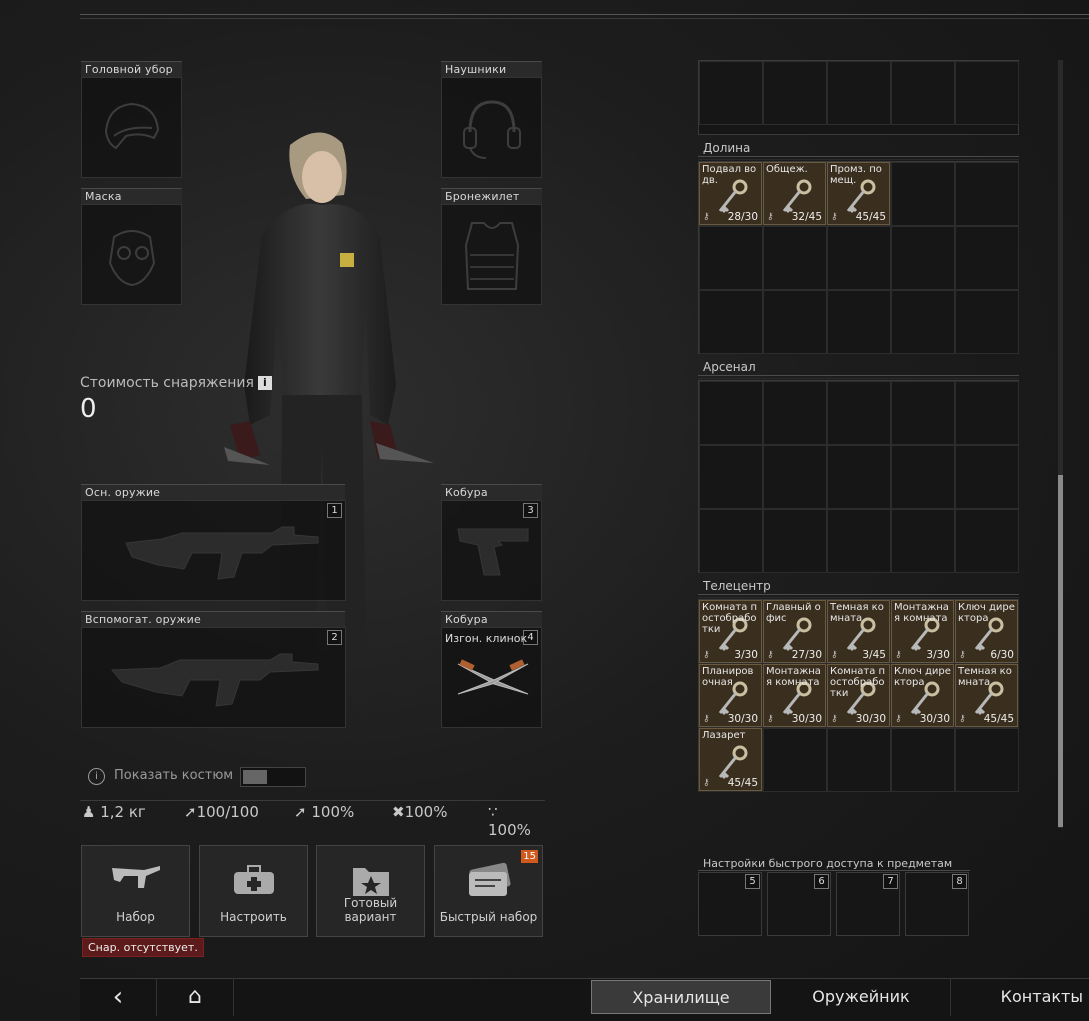 The height and width of the screenshot is (1021, 1089). What do you see at coordinates (131, 254) in the screenshot?
I see `face-cover-slot` at bounding box center [131, 254].